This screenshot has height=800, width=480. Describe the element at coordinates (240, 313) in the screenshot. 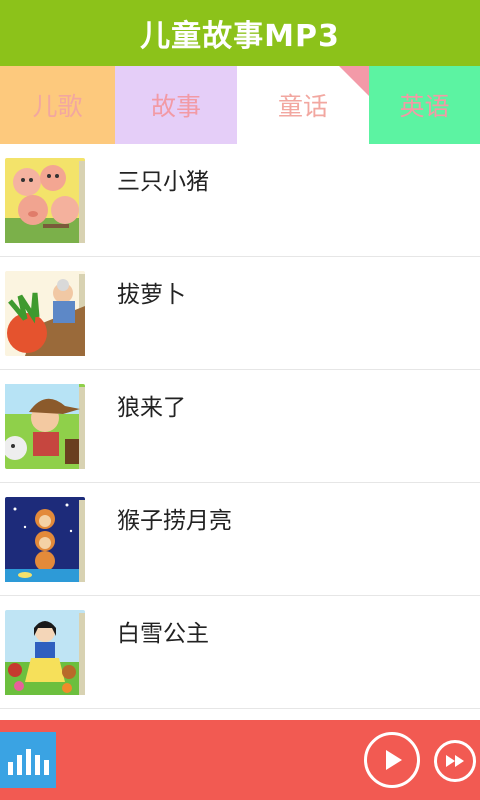

I see `story-item: 拔萝卜` at that location.